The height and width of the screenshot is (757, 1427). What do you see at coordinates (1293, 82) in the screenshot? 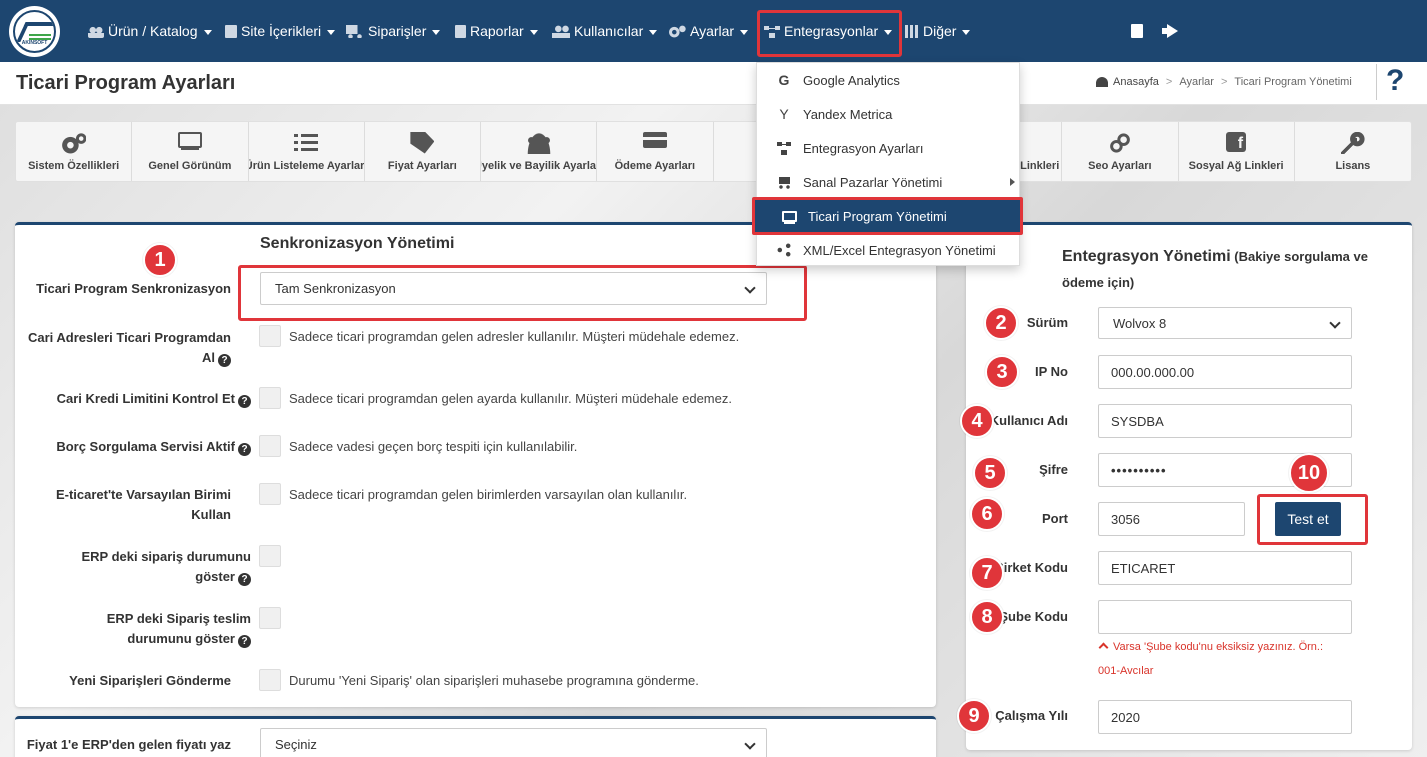
I see `breadcrumb-current: Ticari Program Yönetimi` at bounding box center [1293, 82].